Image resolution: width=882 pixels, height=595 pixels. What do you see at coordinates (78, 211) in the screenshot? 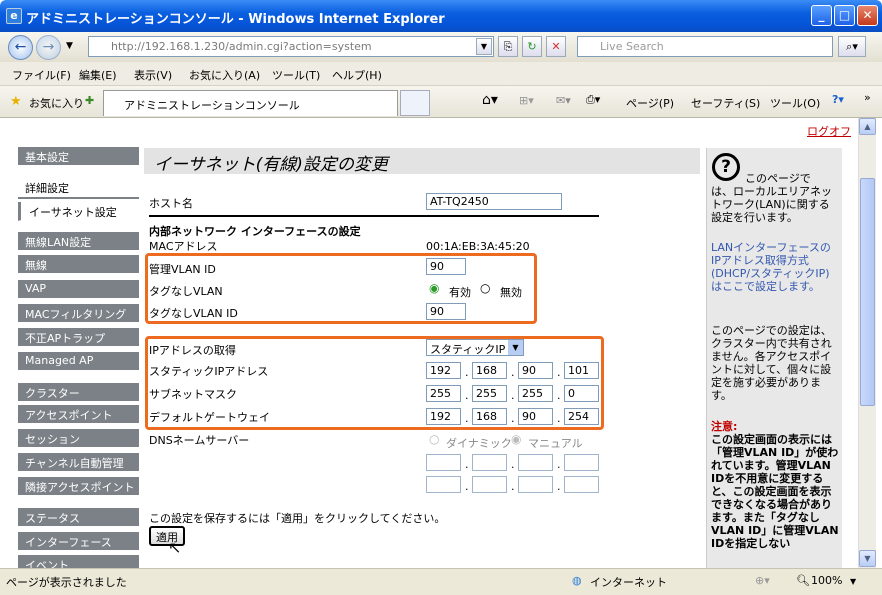
I see `sidebar-item-ethernet: イーサネット設定` at bounding box center [78, 211].